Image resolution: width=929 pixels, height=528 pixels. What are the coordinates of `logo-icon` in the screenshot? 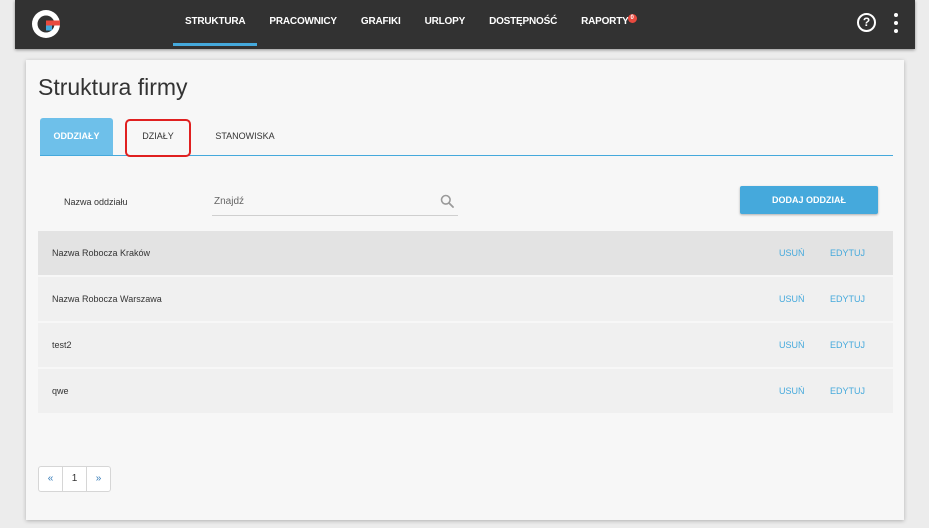 It's located at (46, 24).